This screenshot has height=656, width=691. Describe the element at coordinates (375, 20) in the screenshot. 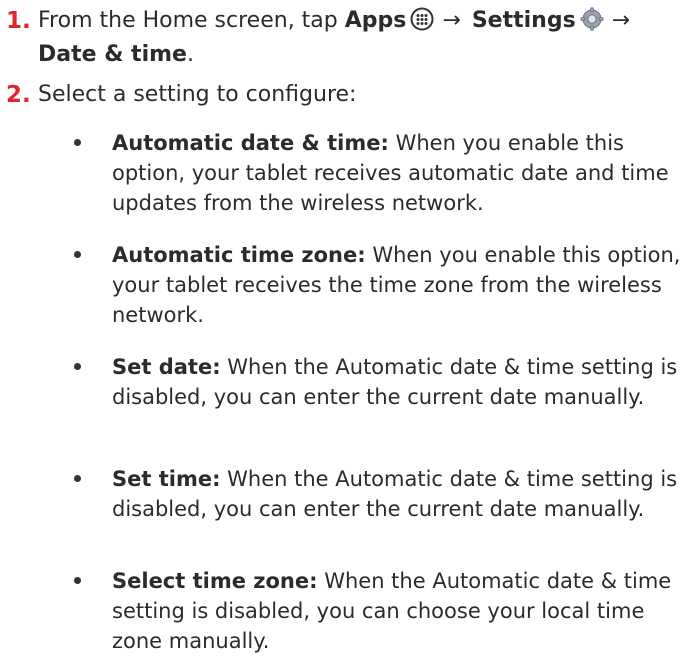

I see `apps-label: Apps` at that location.